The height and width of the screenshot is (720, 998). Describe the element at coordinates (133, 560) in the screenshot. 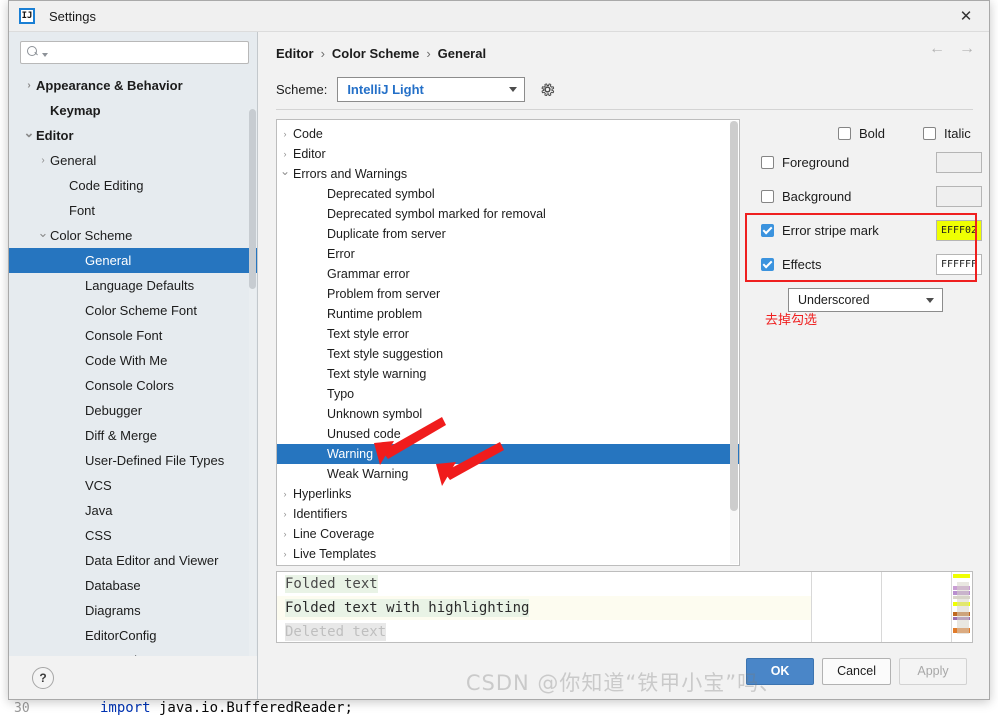

I see `sidebar-item-data-editor-and-viewer: Data Editor and Viewer` at that location.